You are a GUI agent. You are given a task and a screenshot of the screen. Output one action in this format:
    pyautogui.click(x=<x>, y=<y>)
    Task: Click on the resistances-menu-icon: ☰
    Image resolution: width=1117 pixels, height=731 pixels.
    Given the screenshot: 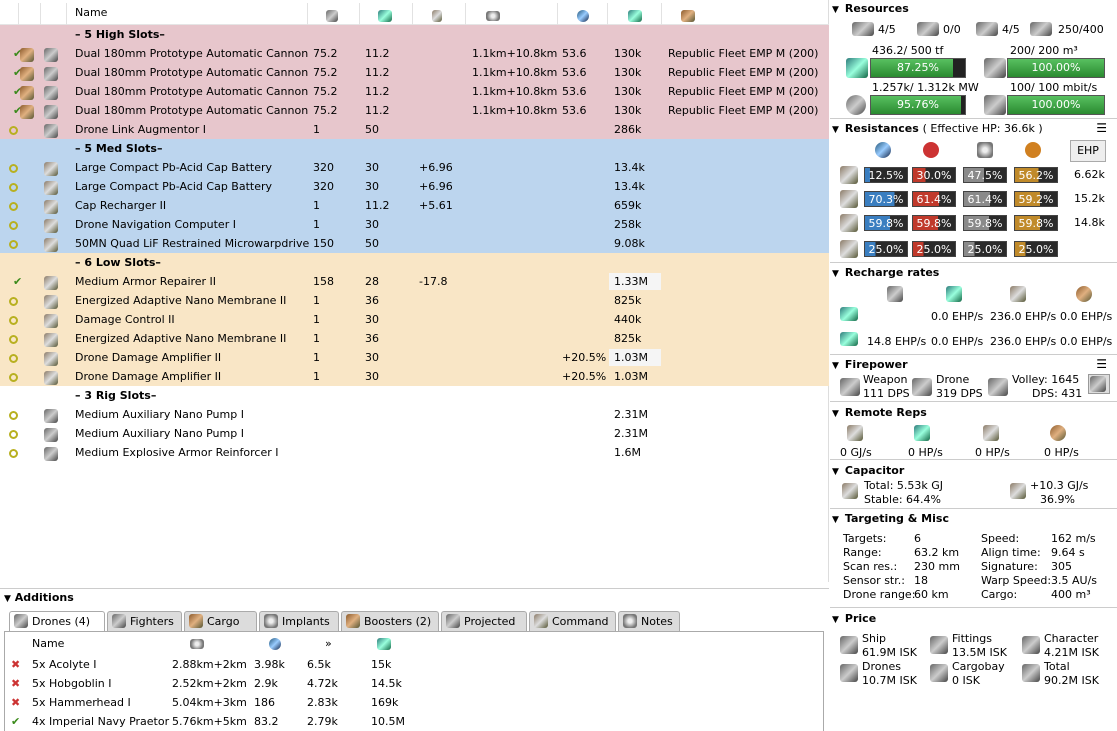 What is the action you would take?
    pyautogui.click(x=1101, y=128)
    